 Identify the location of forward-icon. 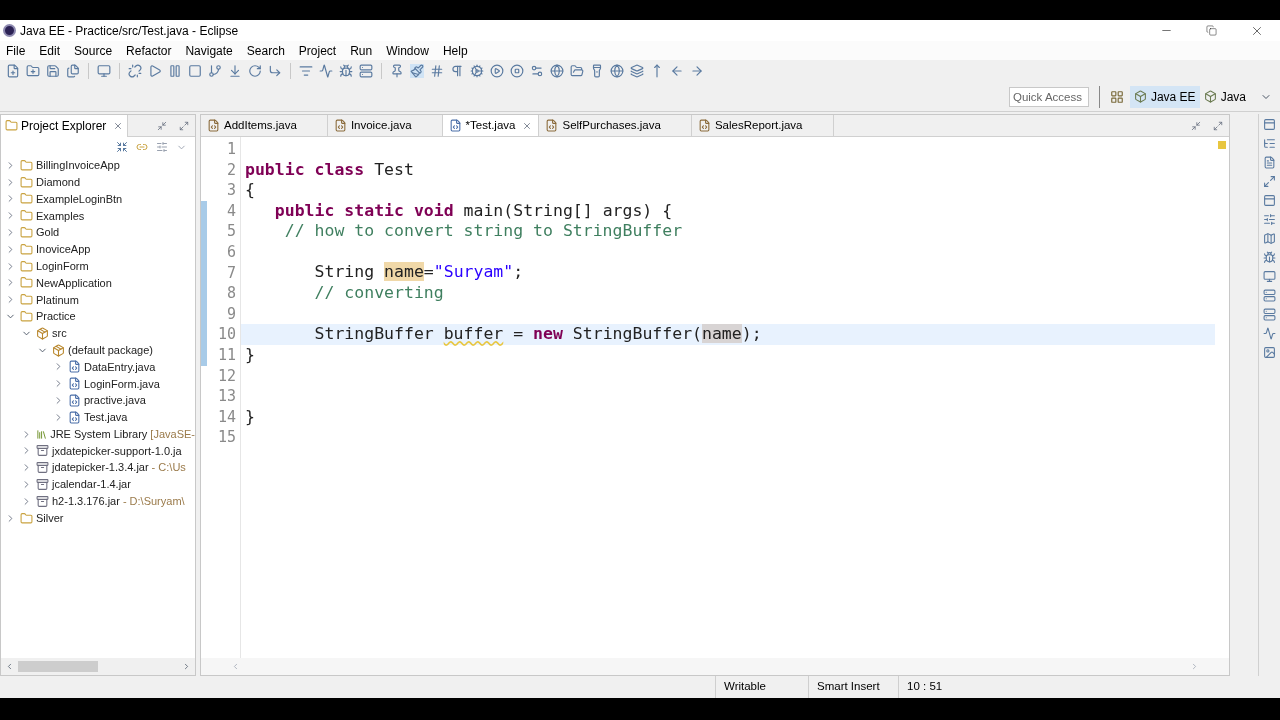
(697, 71).